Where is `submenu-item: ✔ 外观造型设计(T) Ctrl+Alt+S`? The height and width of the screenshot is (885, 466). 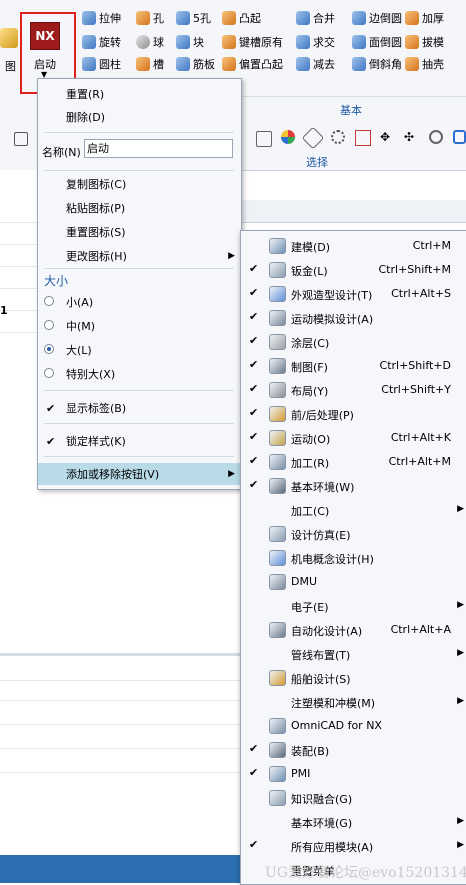
submenu-item: ✔ 外观造型设计(T) Ctrl+Alt+S is located at coordinates (353, 293).